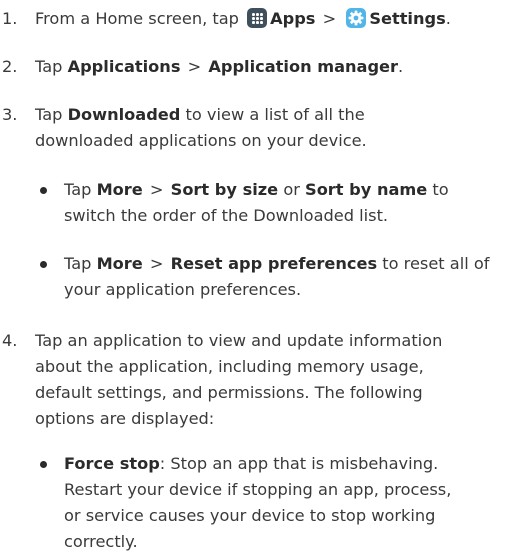 The height and width of the screenshot is (556, 524). What do you see at coordinates (293, 18) in the screenshot?
I see `apps-label: Apps` at bounding box center [293, 18].